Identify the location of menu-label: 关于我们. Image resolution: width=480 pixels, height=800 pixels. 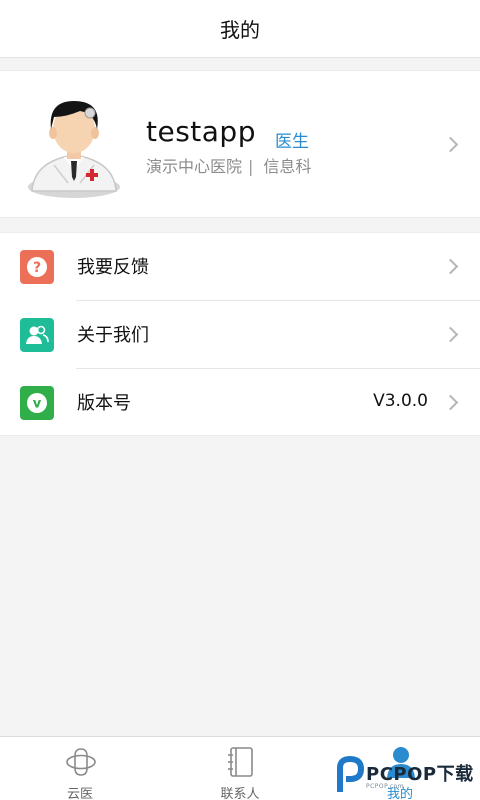
(113, 335).